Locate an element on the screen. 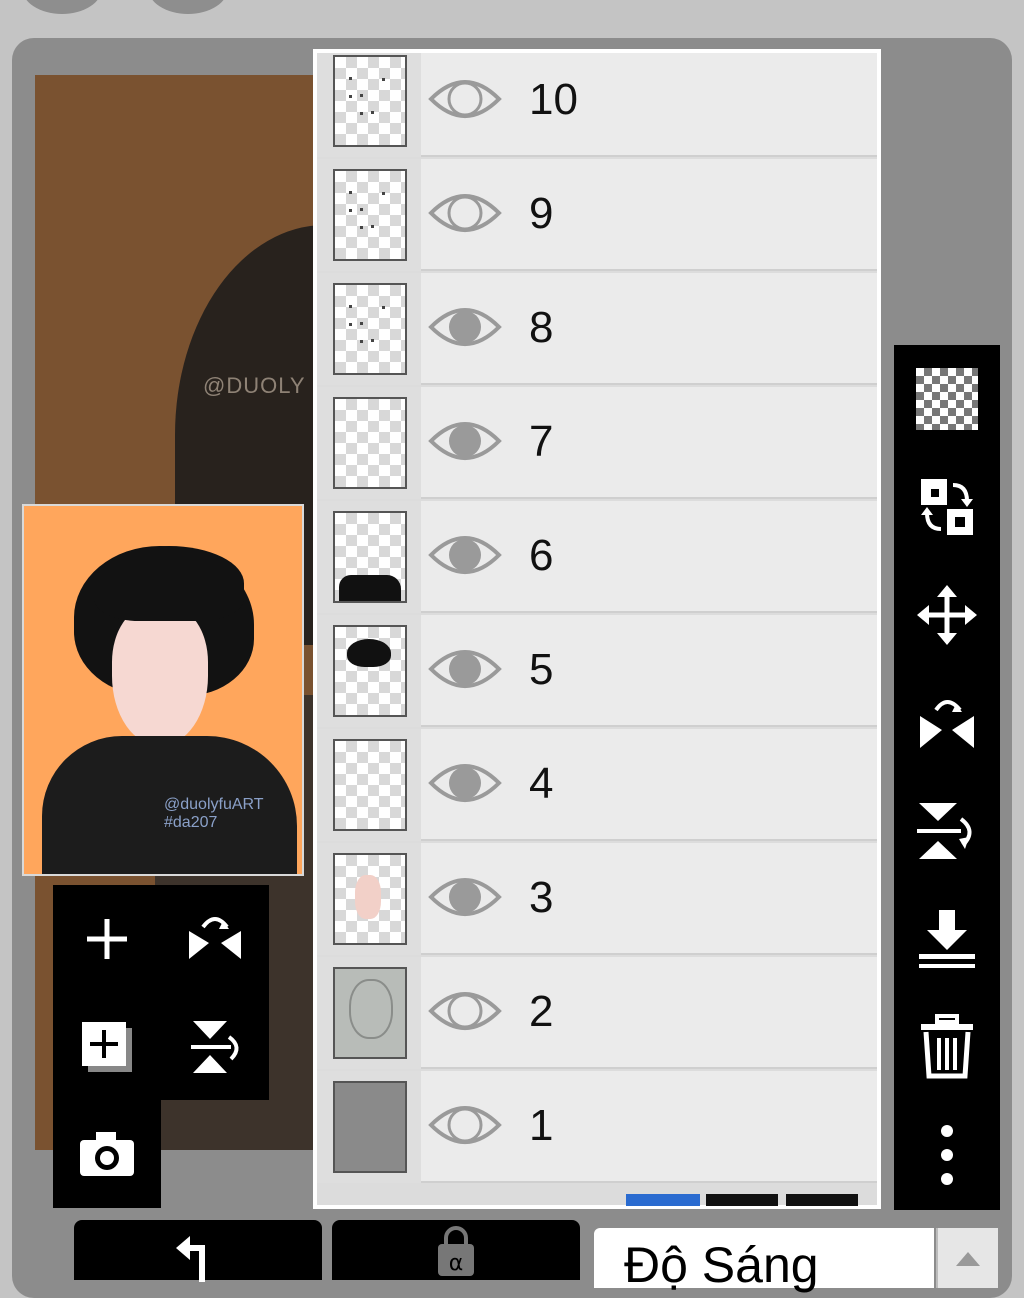 Image resolution: width=1024 pixels, height=1298 pixels. move-icon is located at coordinates (947, 615).